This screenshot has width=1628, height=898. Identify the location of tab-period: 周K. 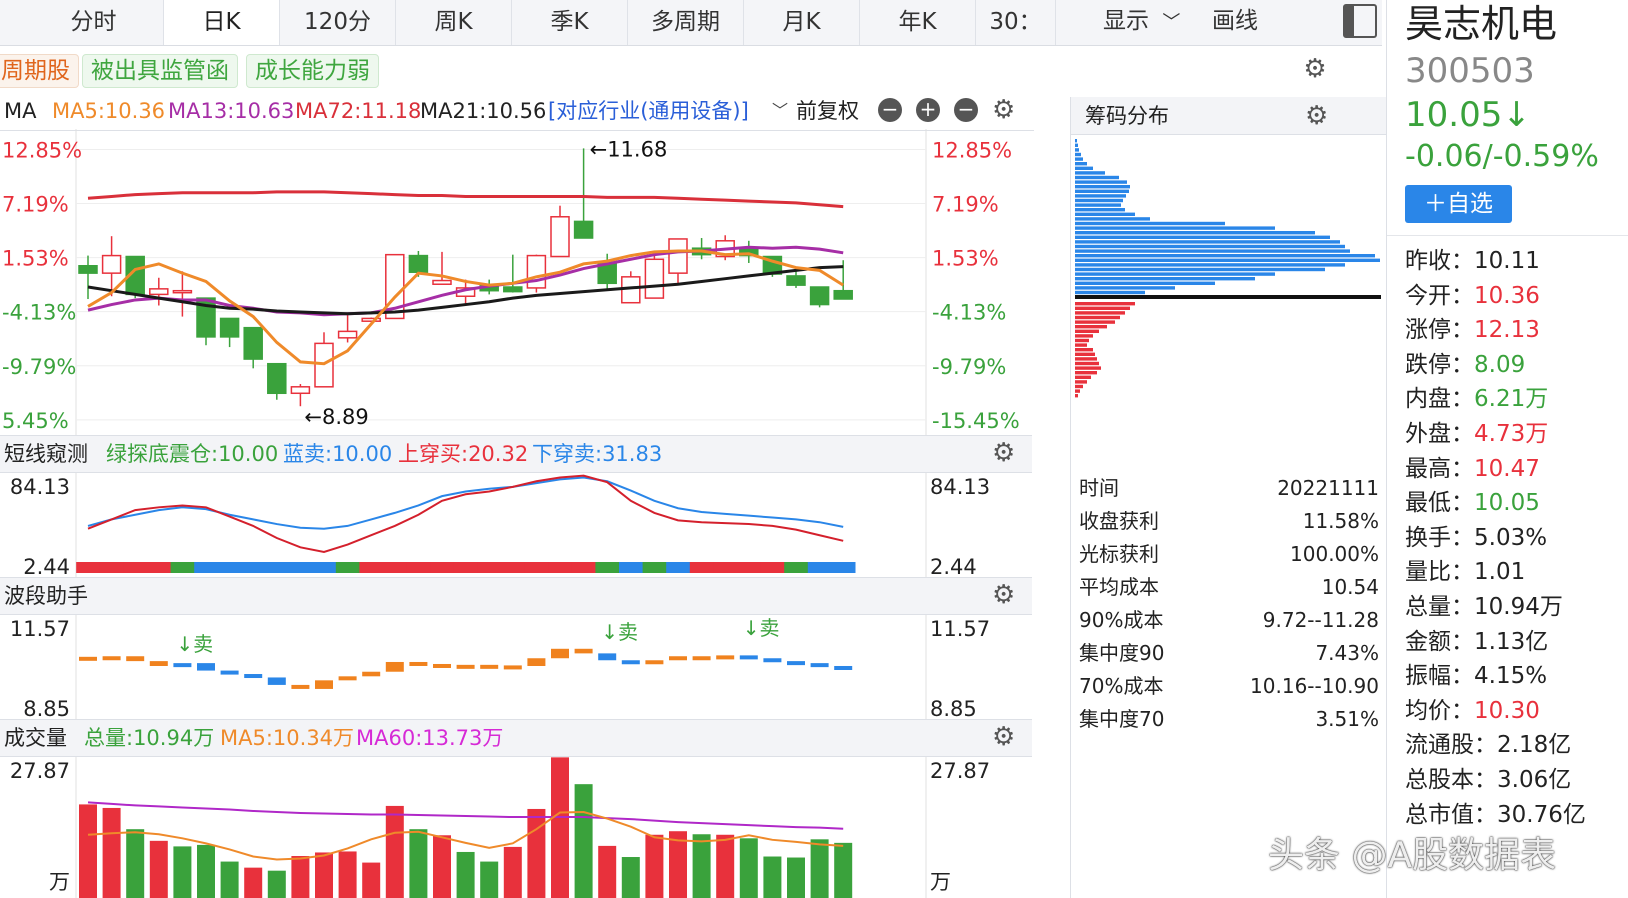
(454, 22).